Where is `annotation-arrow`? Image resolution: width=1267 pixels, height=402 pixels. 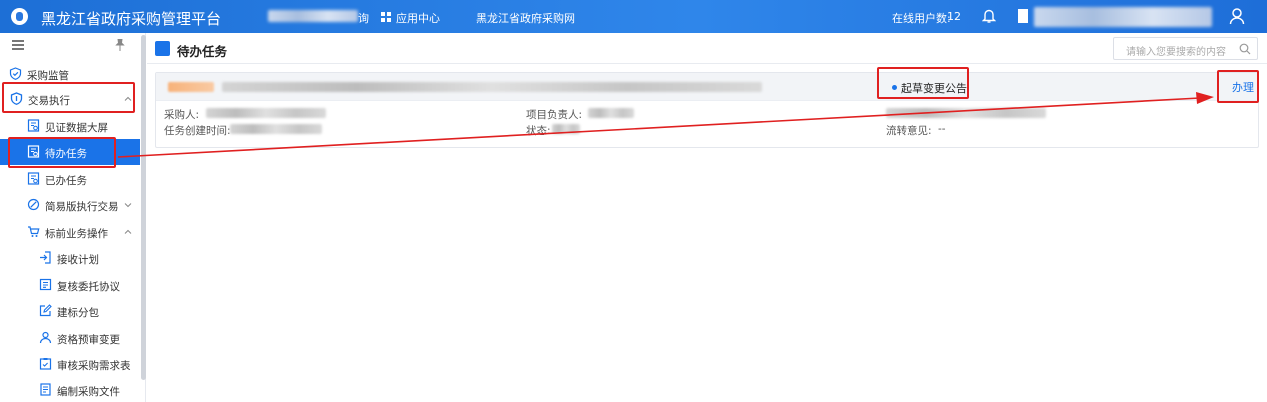
annotation-arrow is located at coordinates (665, 125).